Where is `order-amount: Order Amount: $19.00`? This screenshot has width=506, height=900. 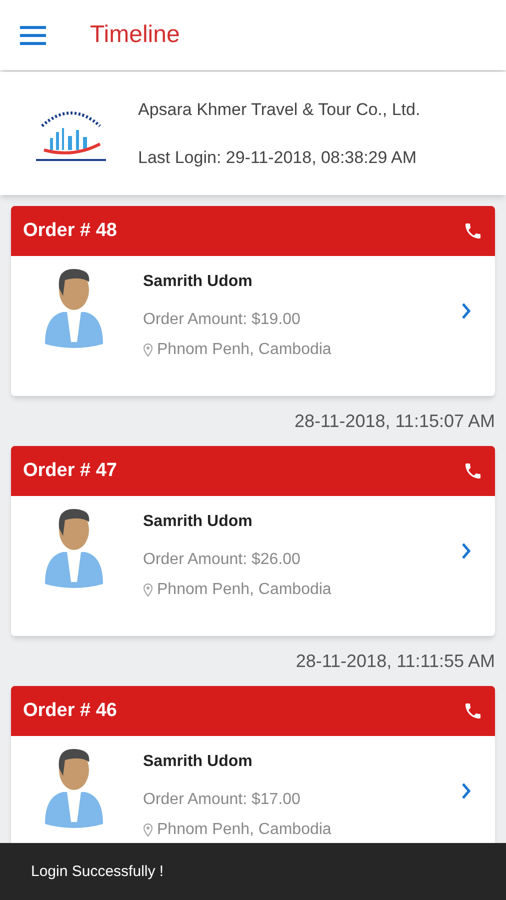
order-amount: Order Amount: $19.00 is located at coordinates (222, 320).